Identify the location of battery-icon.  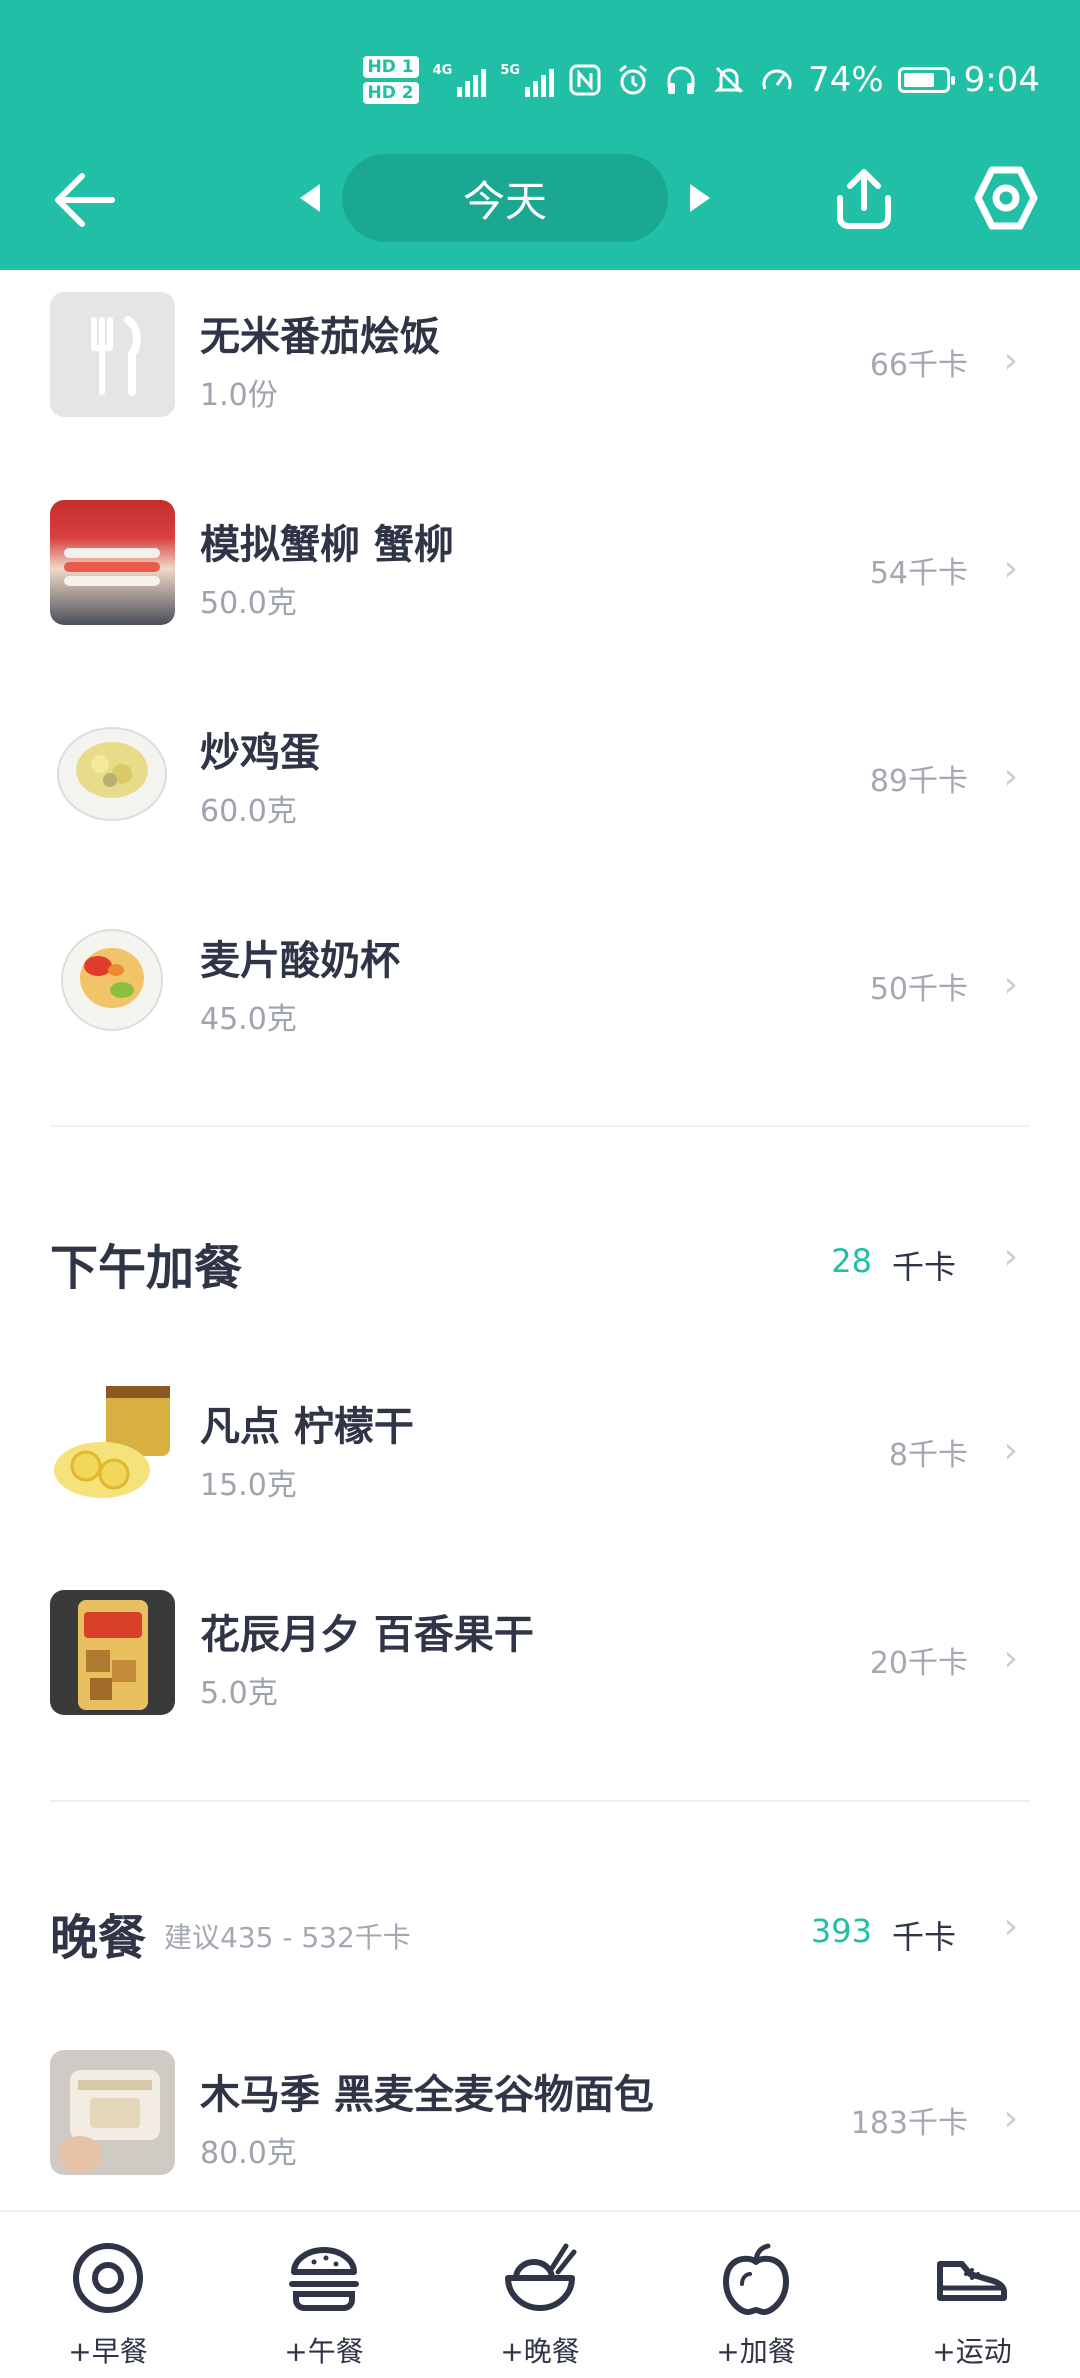
(926, 80).